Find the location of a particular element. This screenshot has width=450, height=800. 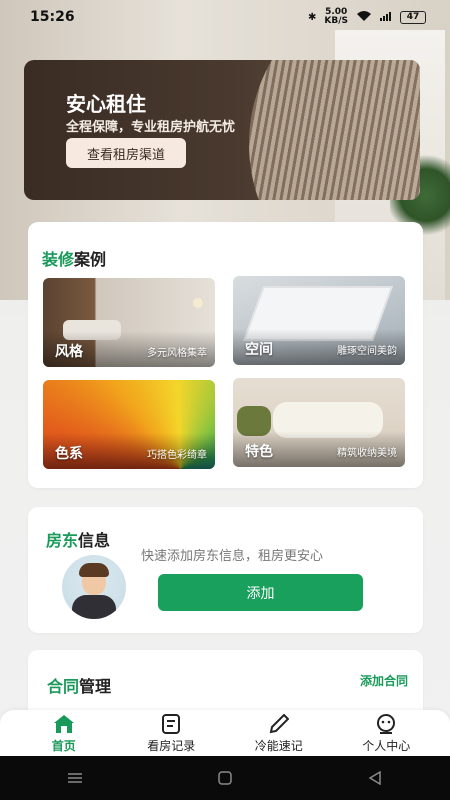

profile-icon is located at coordinates (386, 724).